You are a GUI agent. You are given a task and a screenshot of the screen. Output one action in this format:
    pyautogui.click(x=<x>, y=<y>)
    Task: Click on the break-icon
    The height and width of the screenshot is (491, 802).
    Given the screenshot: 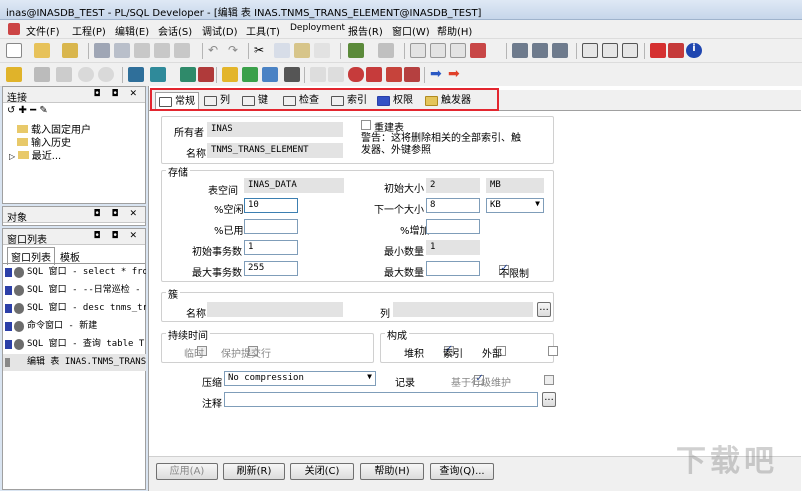 What is the action you would take?
    pyautogui.click(x=560, y=50)
    